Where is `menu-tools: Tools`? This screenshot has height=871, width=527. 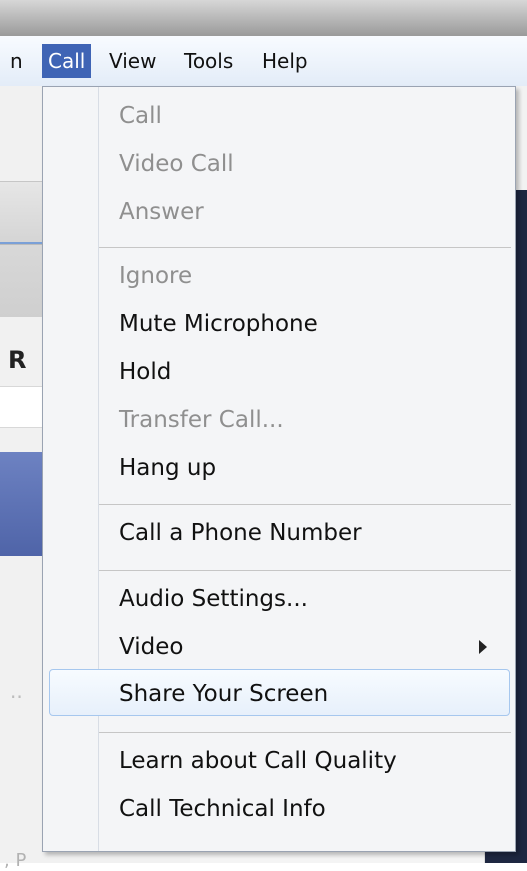
menu-tools: Tools is located at coordinates (208, 61).